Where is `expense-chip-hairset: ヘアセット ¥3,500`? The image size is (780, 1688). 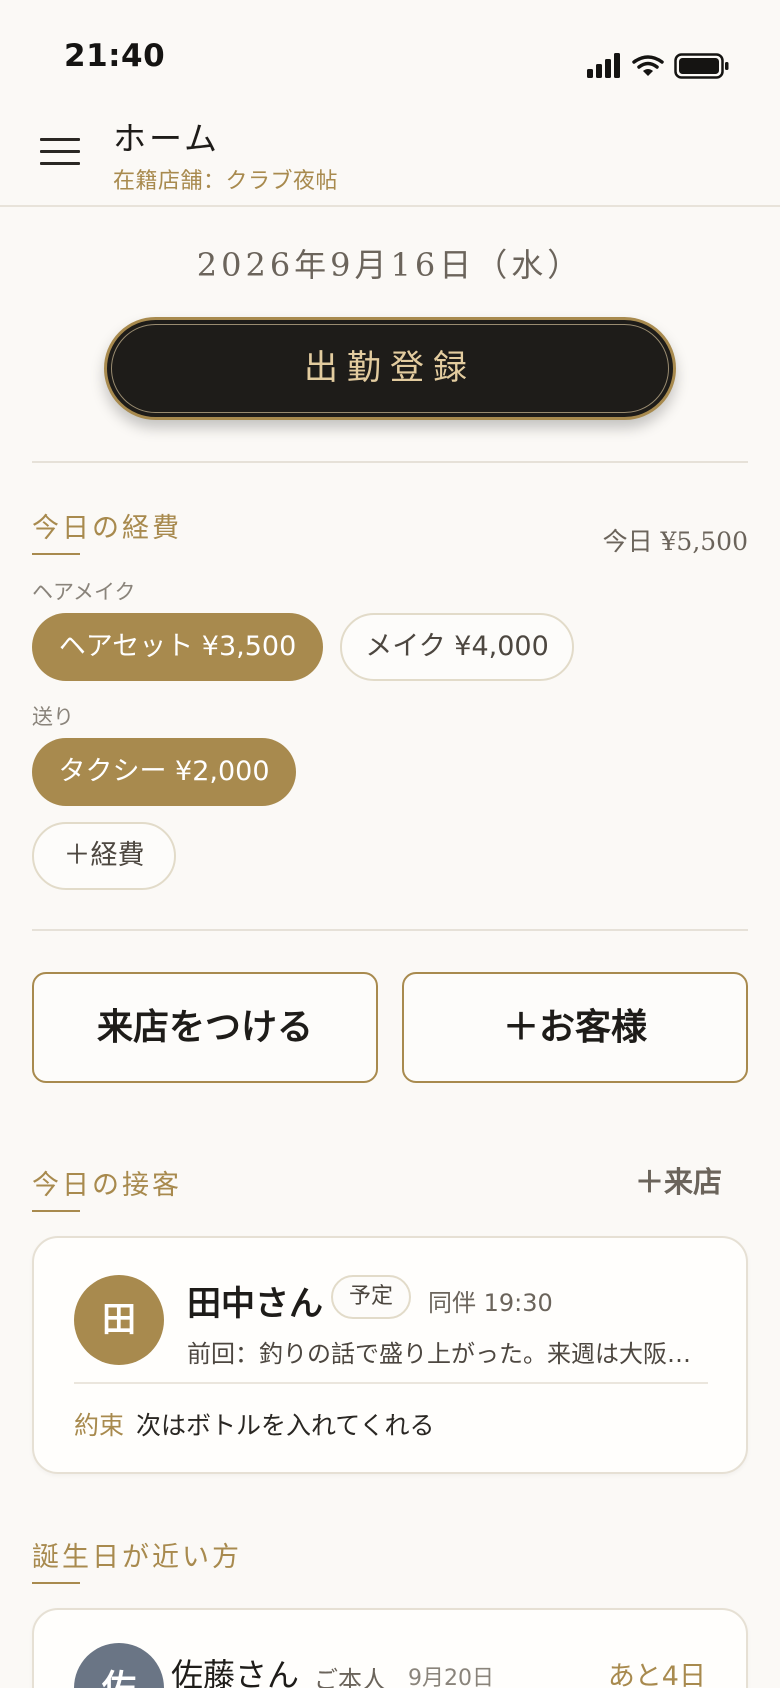
expense-chip-hairset: ヘアセット ¥3,500 is located at coordinates (177, 647).